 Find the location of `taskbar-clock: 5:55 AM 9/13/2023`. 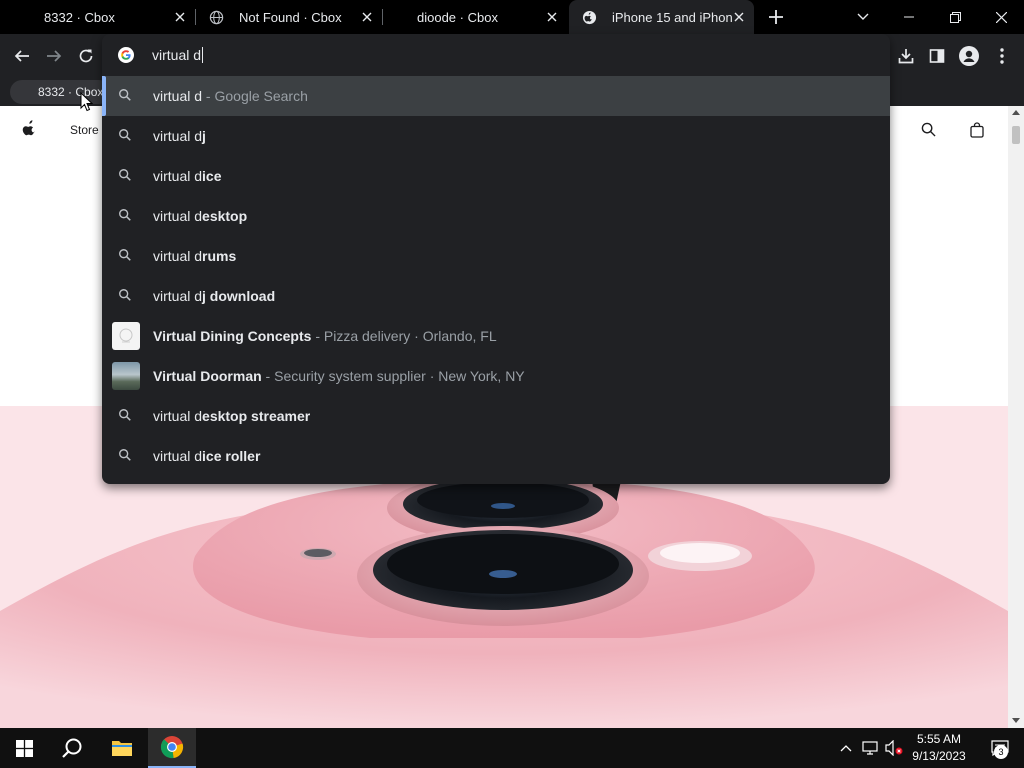

taskbar-clock: 5:55 AM 9/13/2023 is located at coordinates (939, 748).